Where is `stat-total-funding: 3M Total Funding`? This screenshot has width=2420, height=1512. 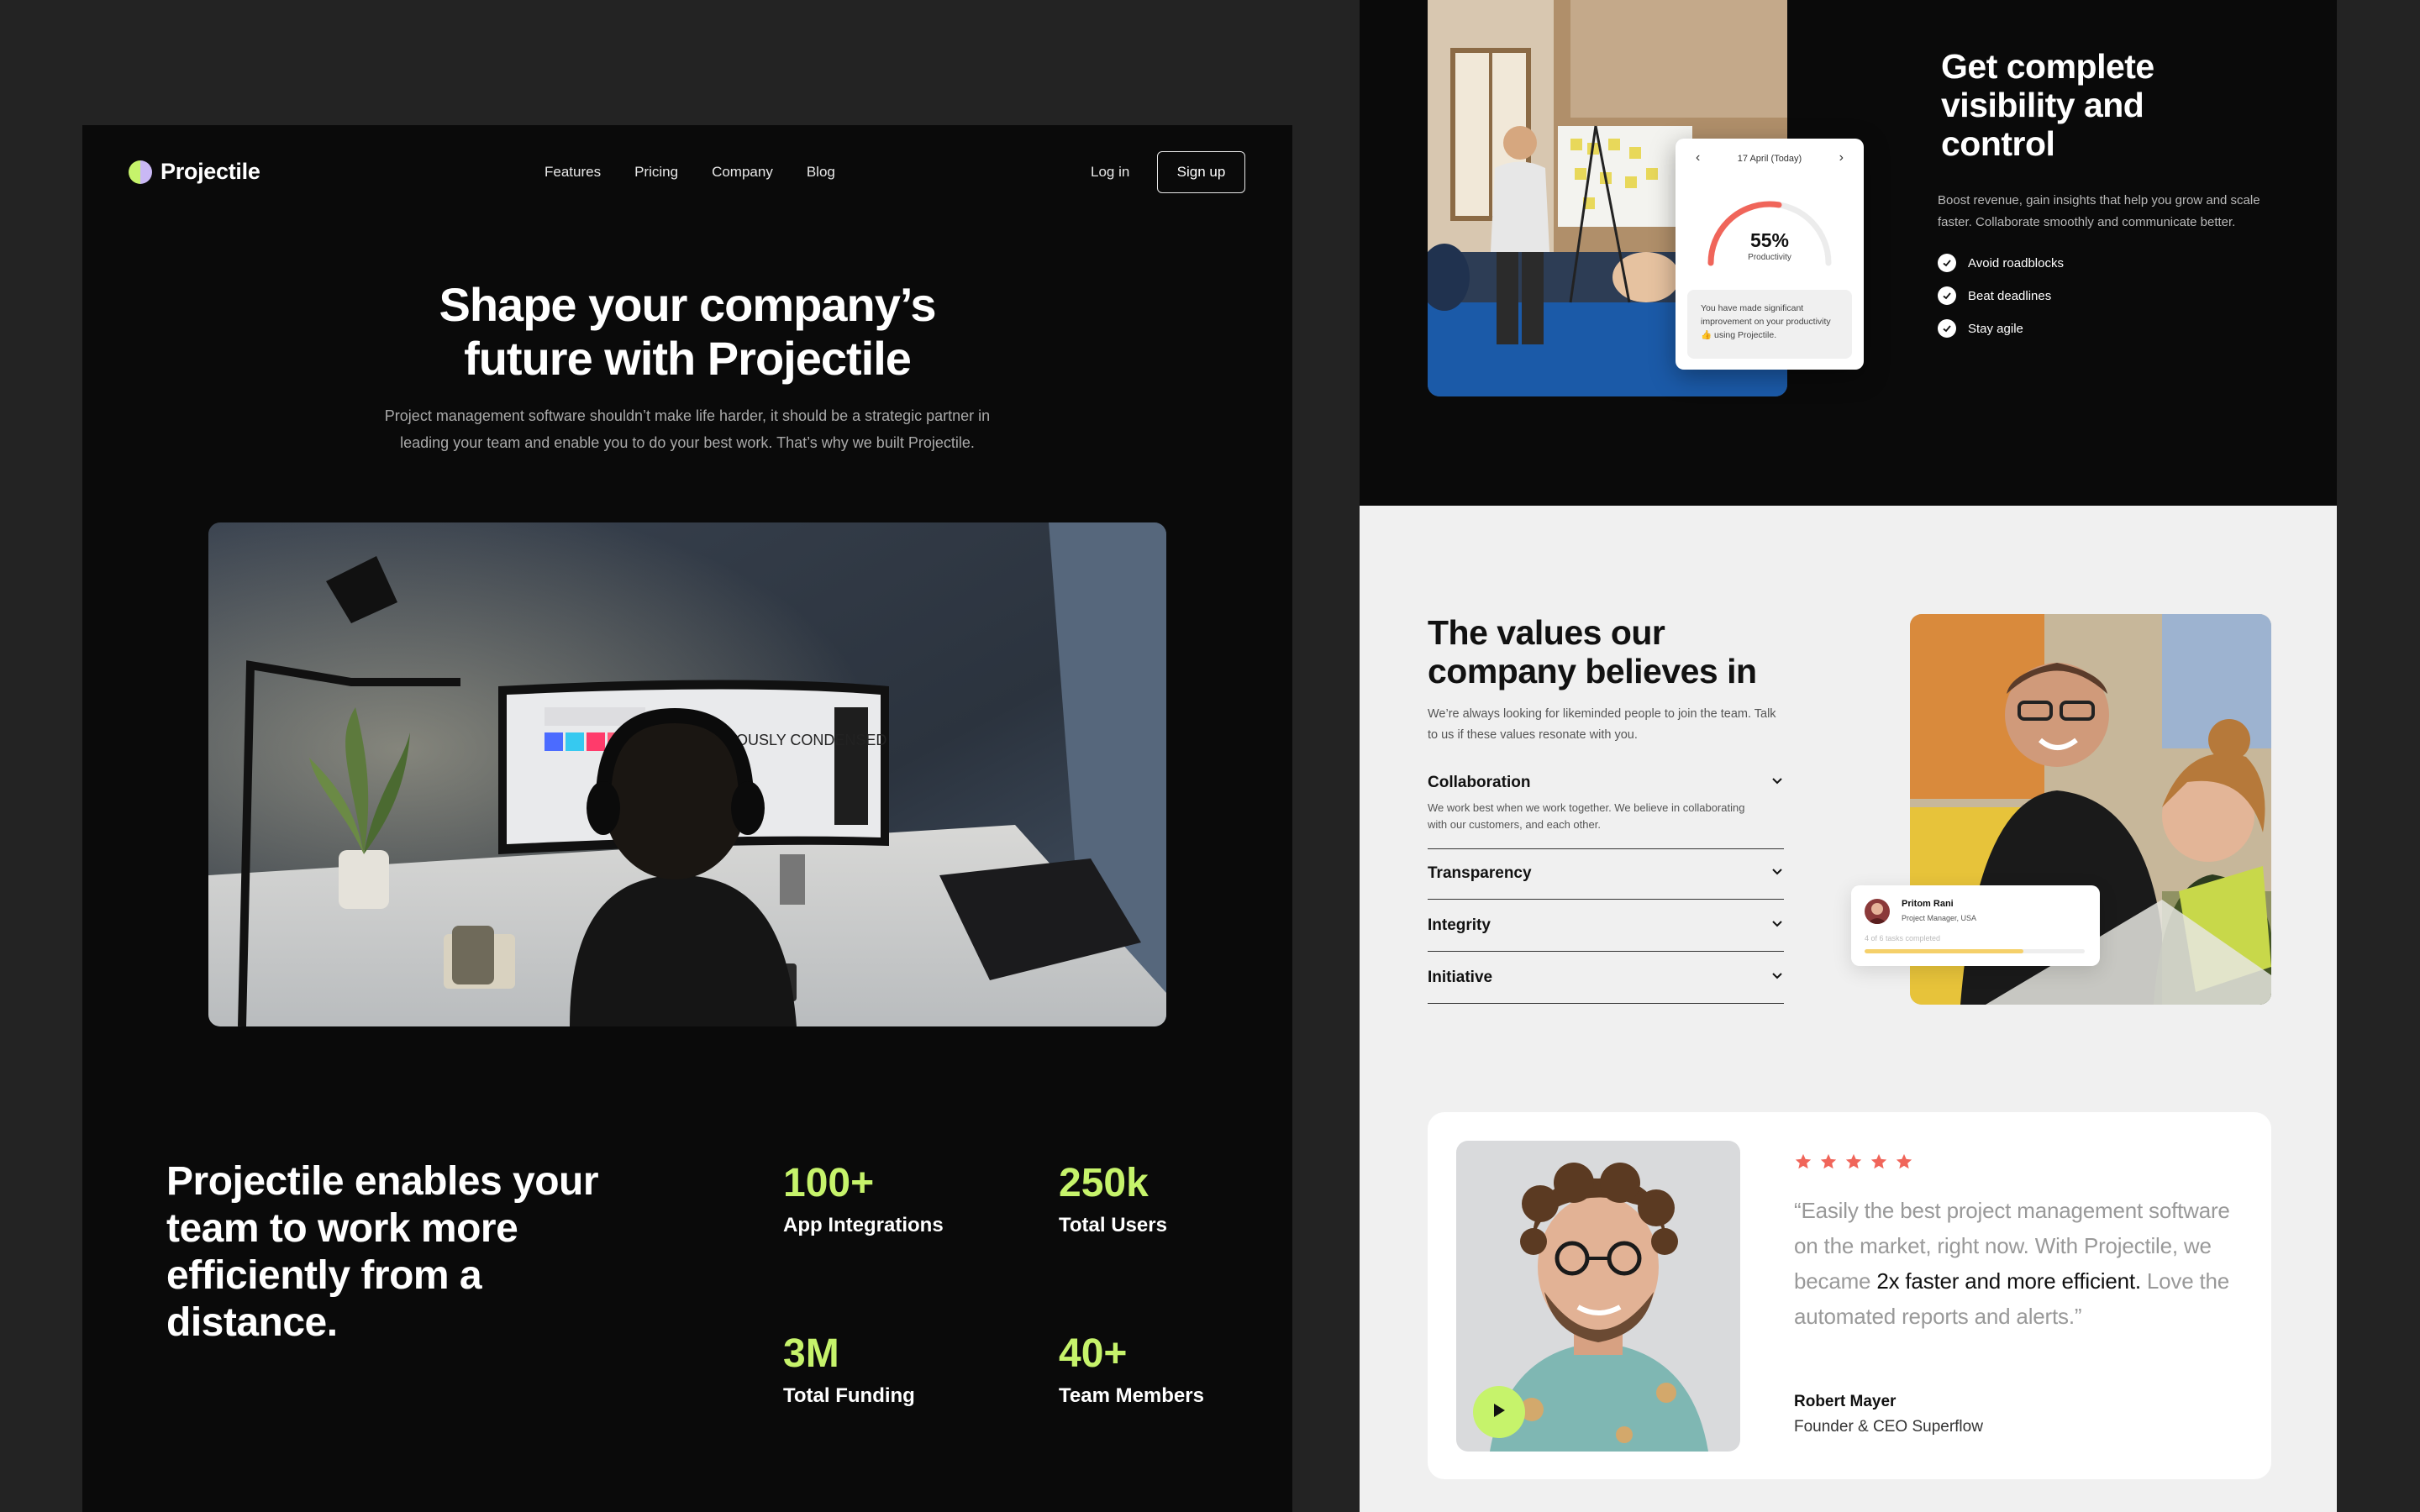
stat-total-funding: 3M Total Funding is located at coordinates (849, 1369).